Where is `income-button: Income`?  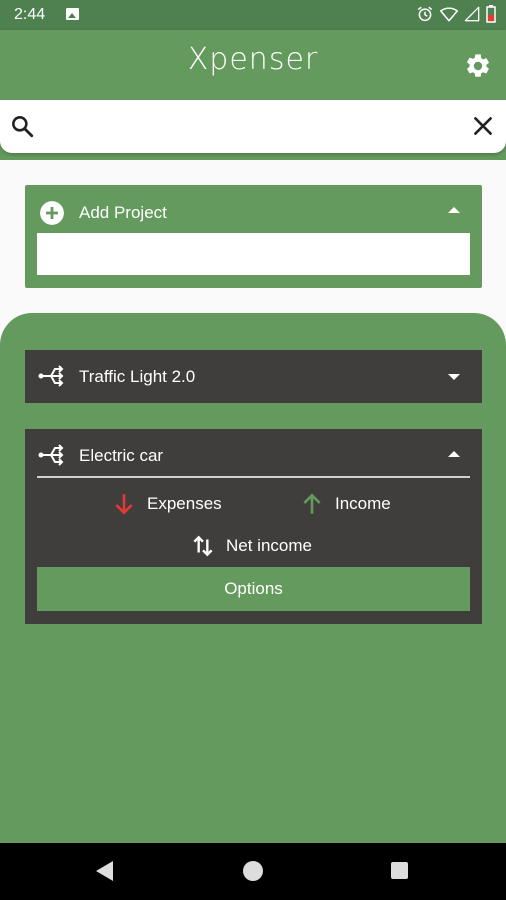 income-button: Income is located at coordinates (345, 504).